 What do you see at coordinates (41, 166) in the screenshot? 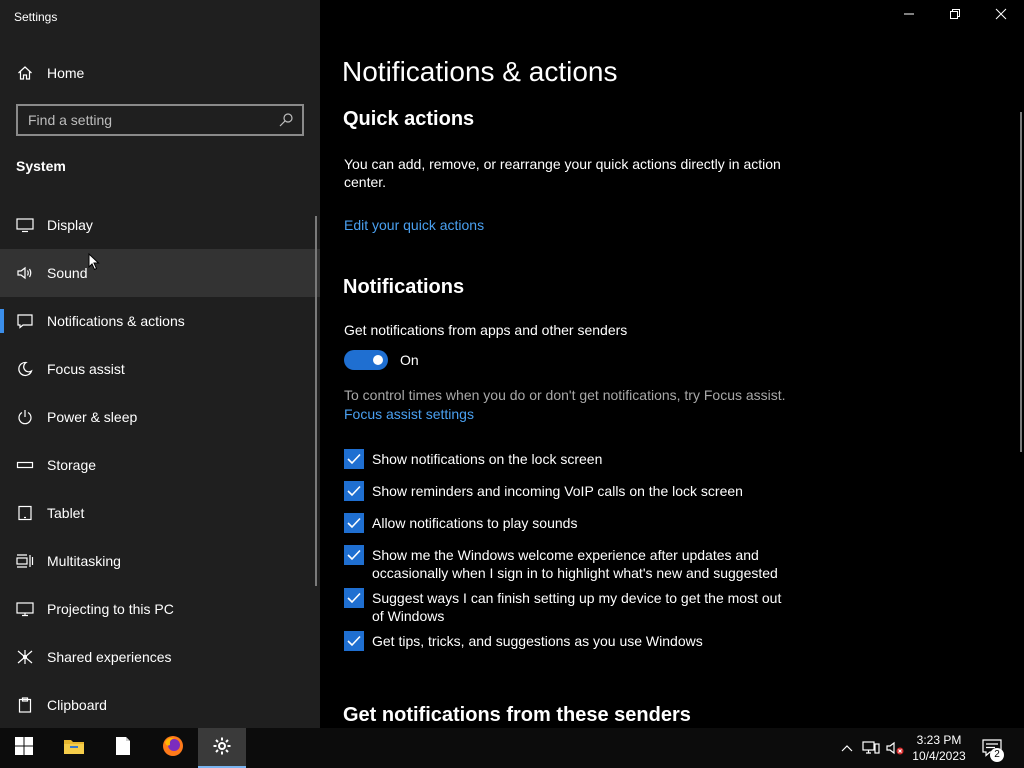
I see `section-label-system: System` at bounding box center [41, 166].